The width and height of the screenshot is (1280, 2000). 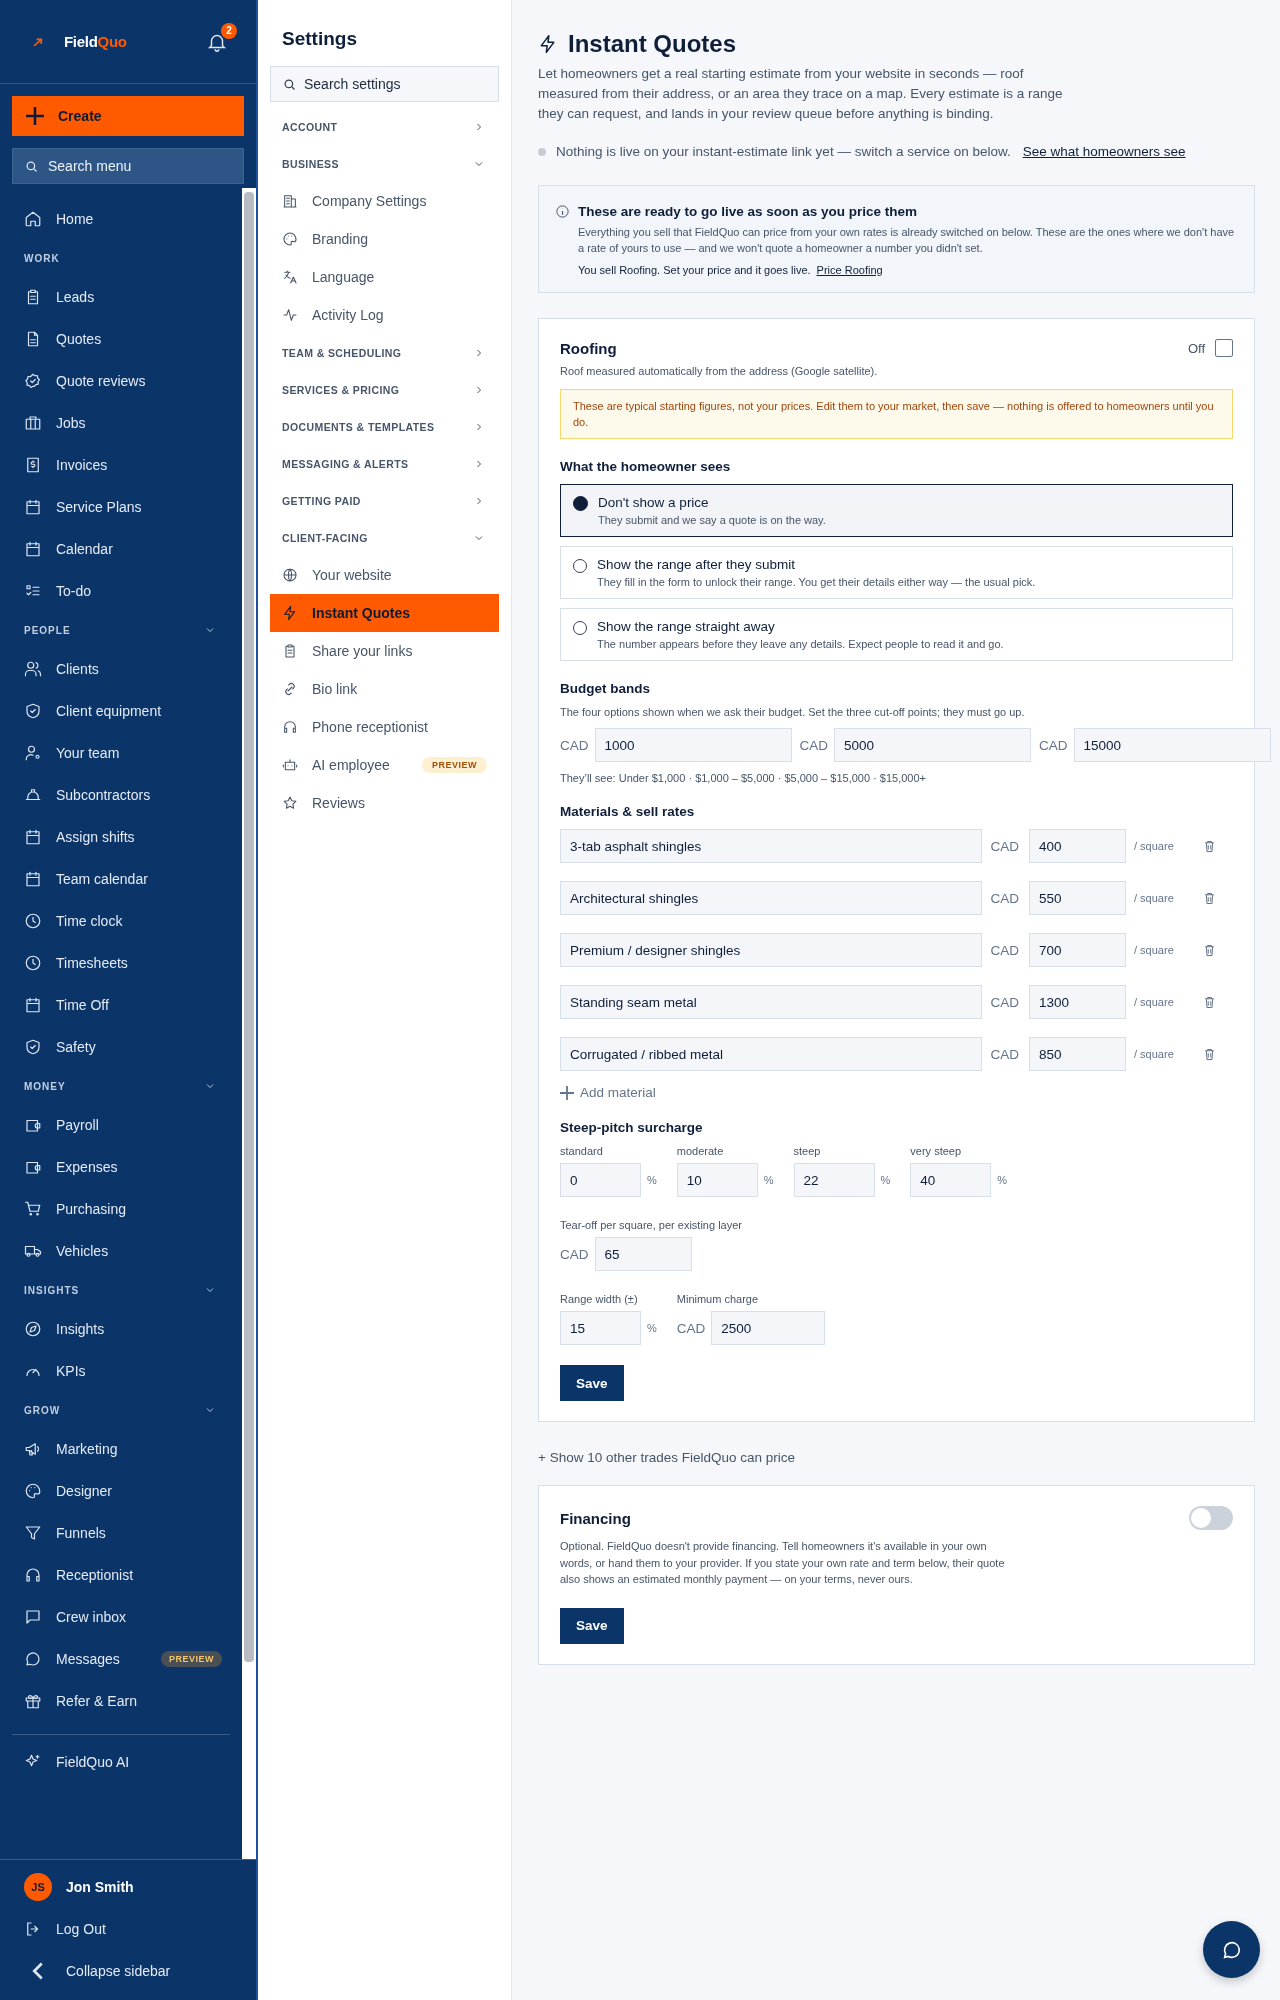 I want to click on surcharge-field: 10, so click(x=717, y=1180).